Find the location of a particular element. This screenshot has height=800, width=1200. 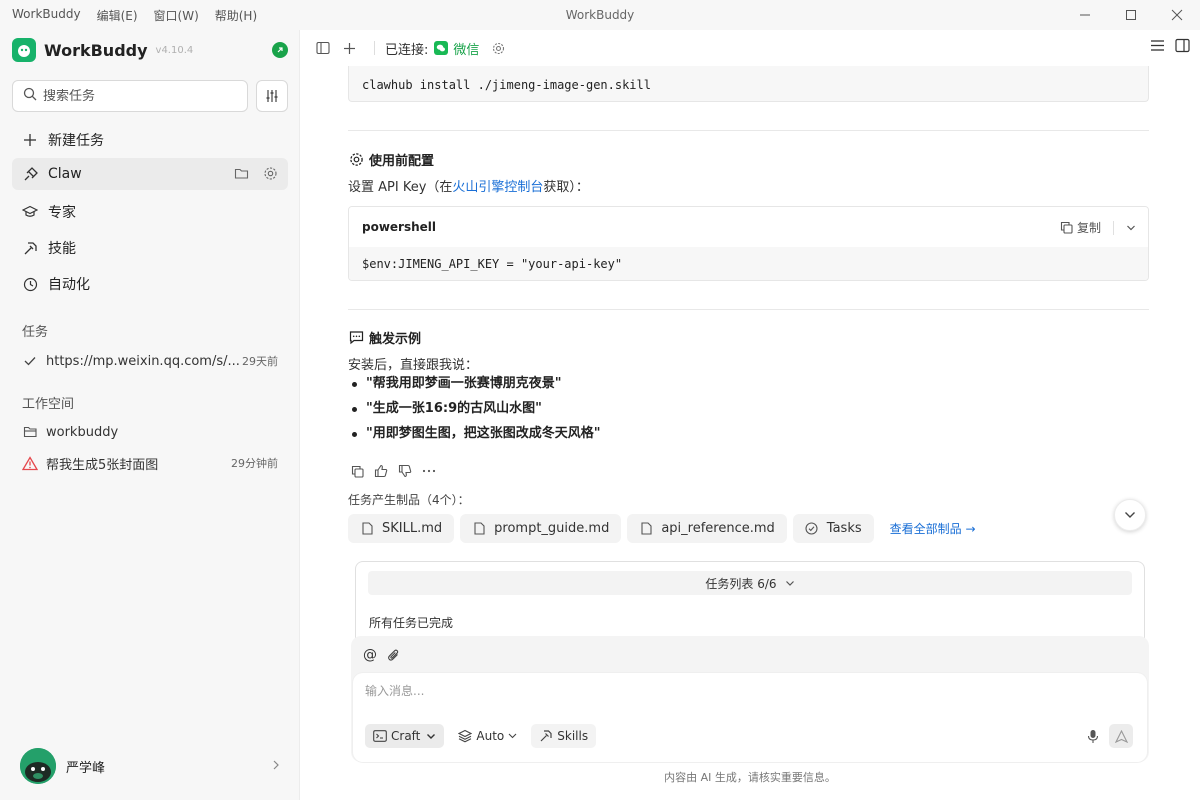

task-list-toggle: 任务列表 6/6 is located at coordinates (750, 583).